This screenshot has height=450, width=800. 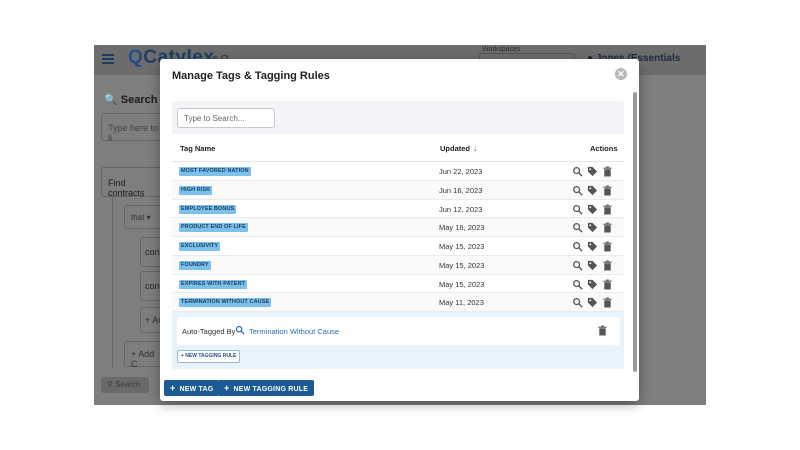 What do you see at coordinates (225, 303) in the screenshot?
I see `tag-chip: TERMINATION WITHOUT CAUSE` at bounding box center [225, 303].